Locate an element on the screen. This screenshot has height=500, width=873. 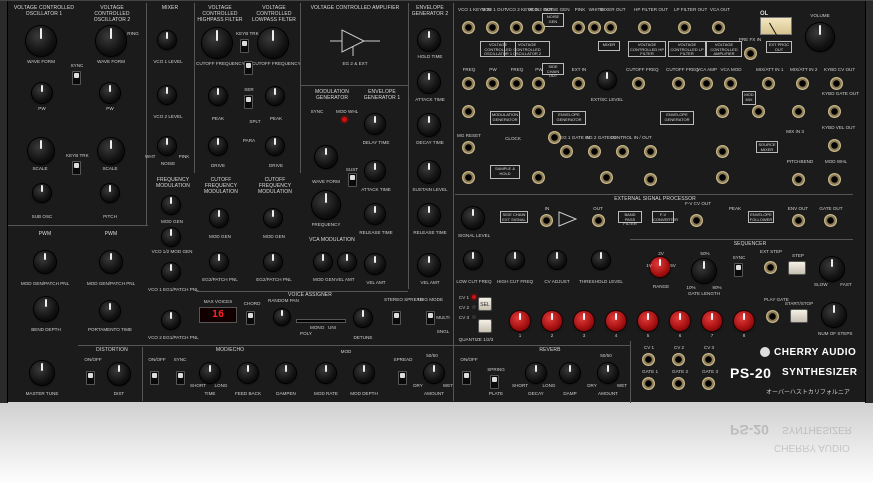
vca-mod-vel-amt-knob is located at coordinates (347, 262).